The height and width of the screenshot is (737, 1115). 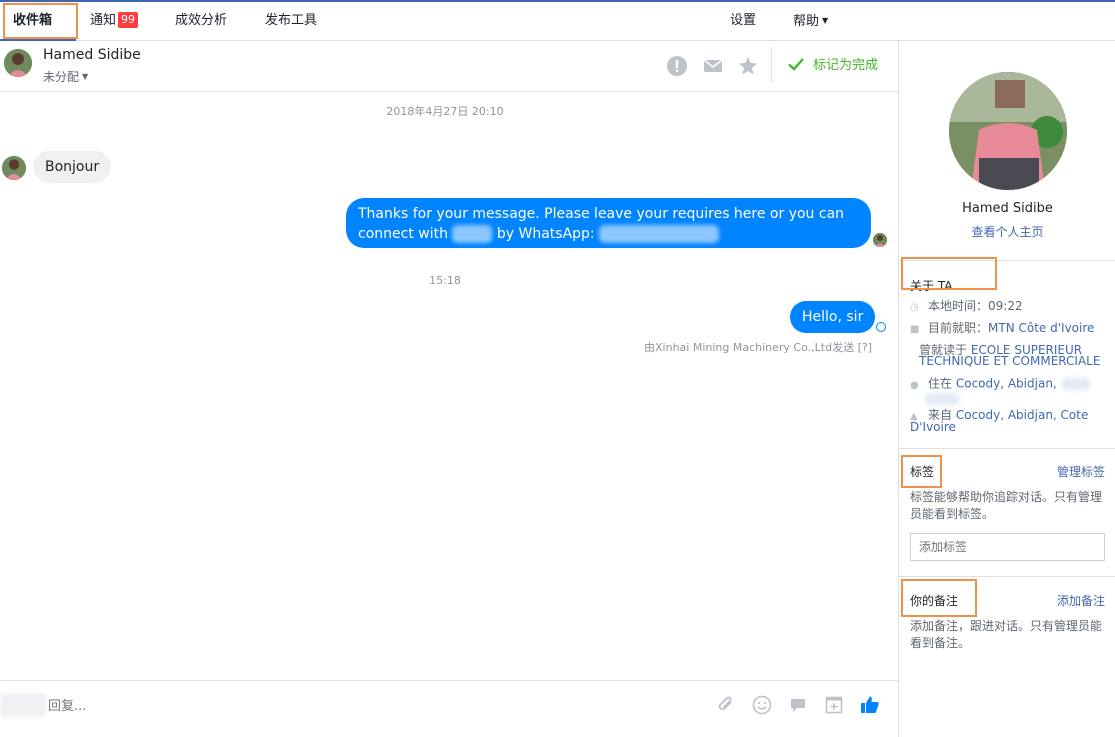 What do you see at coordinates (445, 280) in the screenshot?
I see `time-stamp: 15:18` at bounding box center [445, 280].